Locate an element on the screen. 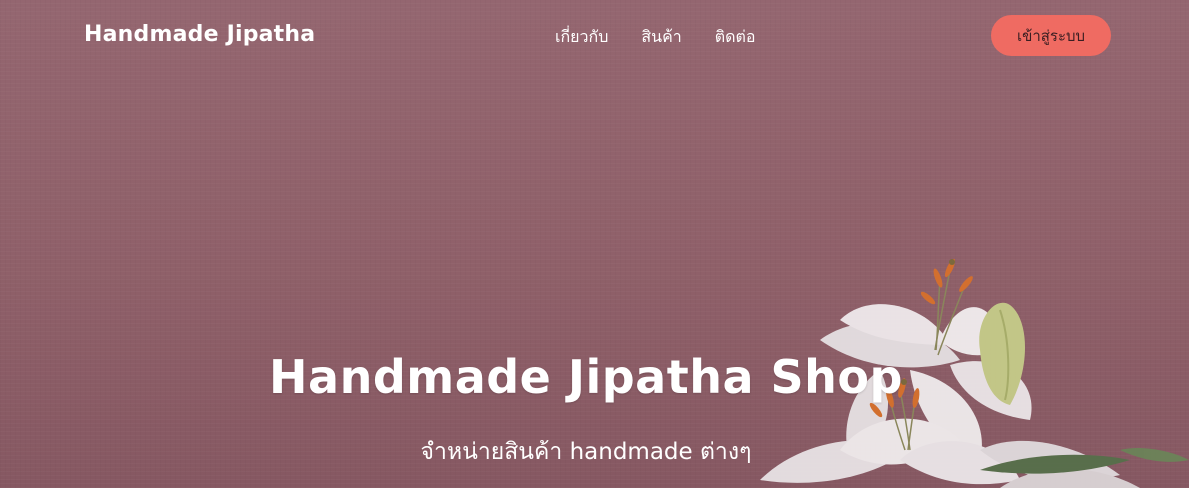 This screenshot has height=488, width=1189. nav-link-about: เกี่ยวกับ is located at coordinates (581, 37).